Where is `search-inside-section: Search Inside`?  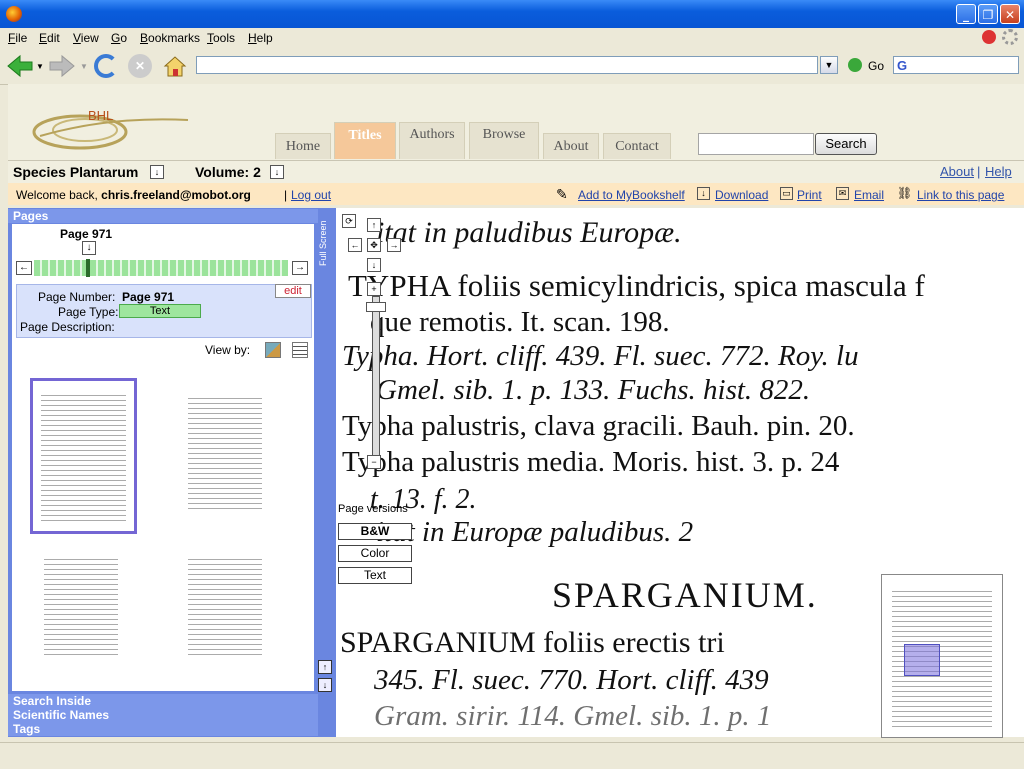 search-inside-section: Search Inside is located at coordinates (163, 701).